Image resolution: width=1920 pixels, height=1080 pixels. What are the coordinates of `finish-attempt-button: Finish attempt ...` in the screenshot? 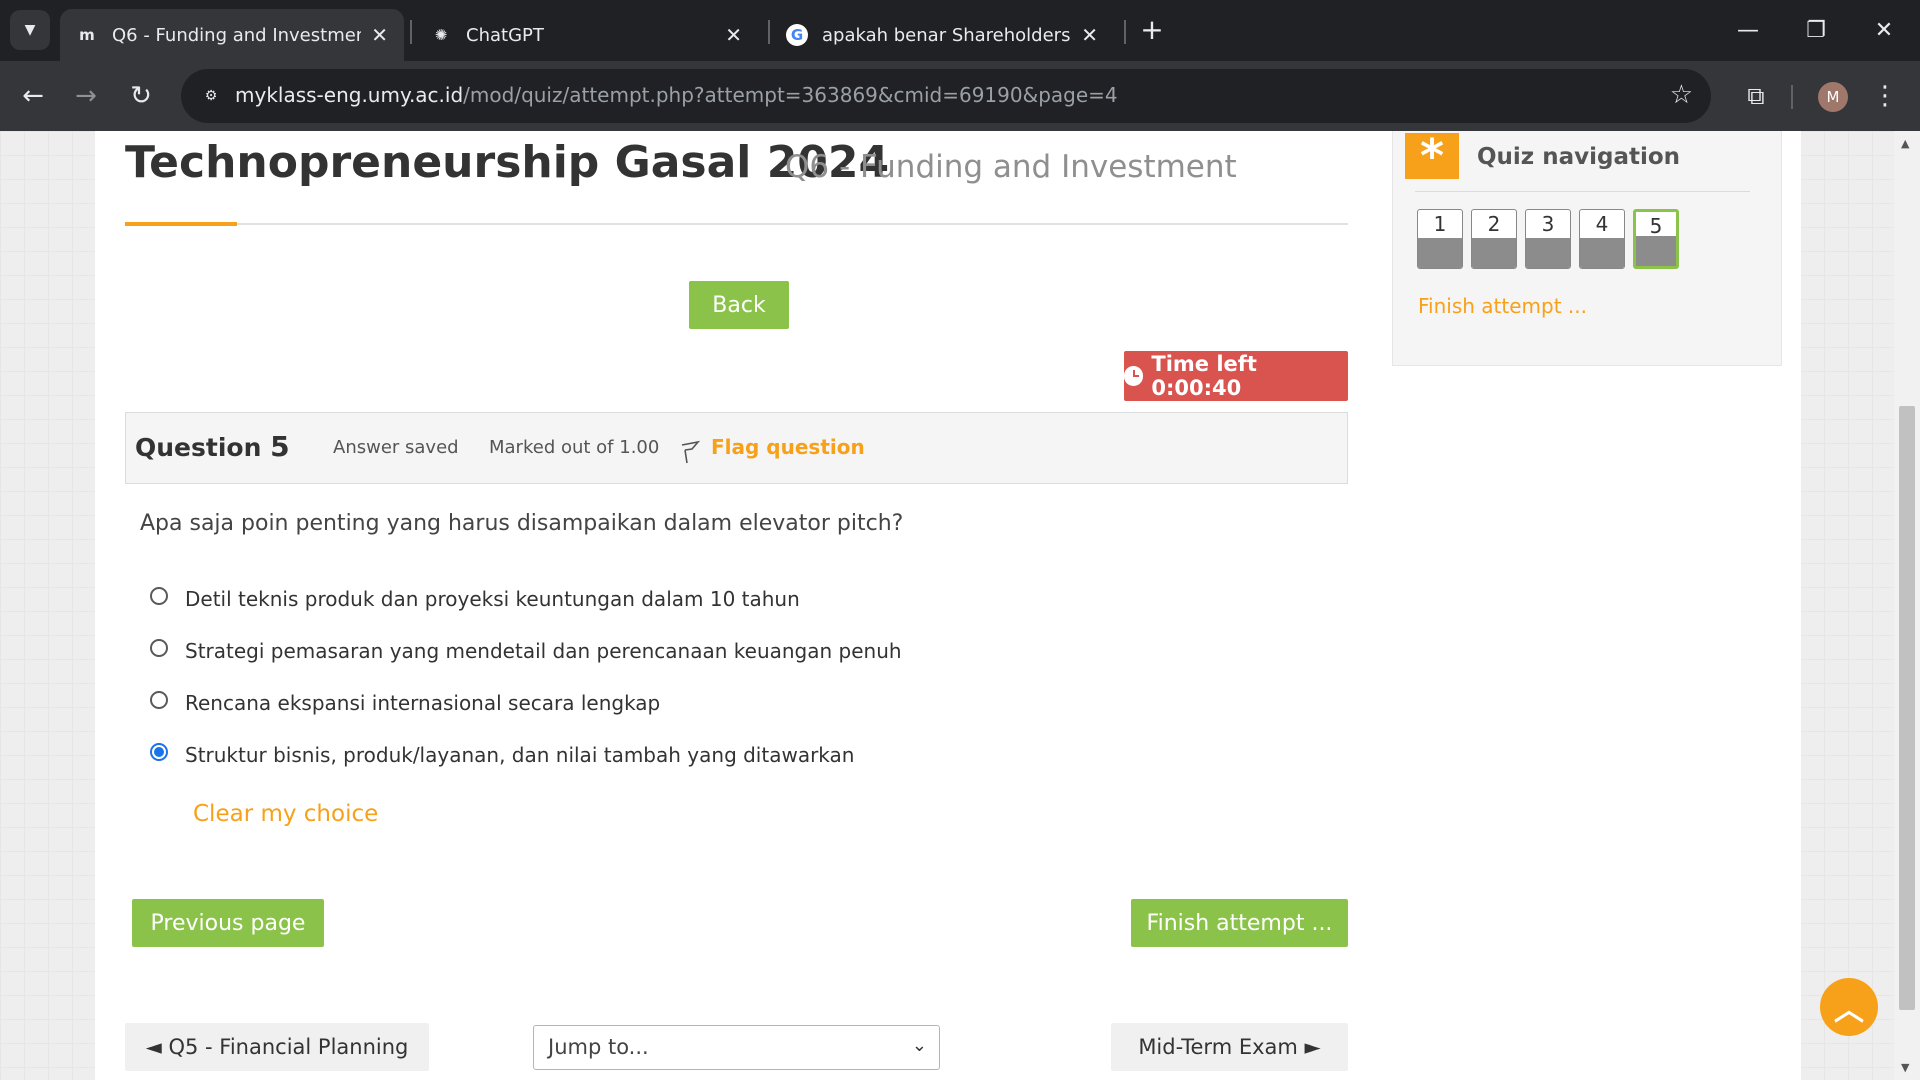 It's located at (1239, 923).